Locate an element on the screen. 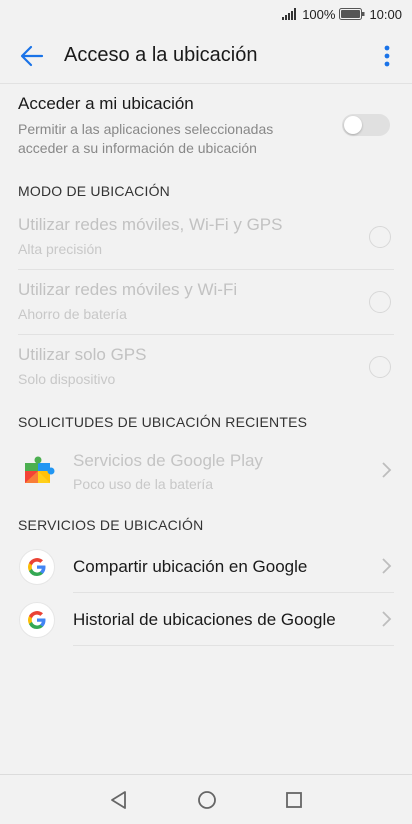  service-google-location-sharing: Compartir ubicación en Google is located at coordinates (206, 566).